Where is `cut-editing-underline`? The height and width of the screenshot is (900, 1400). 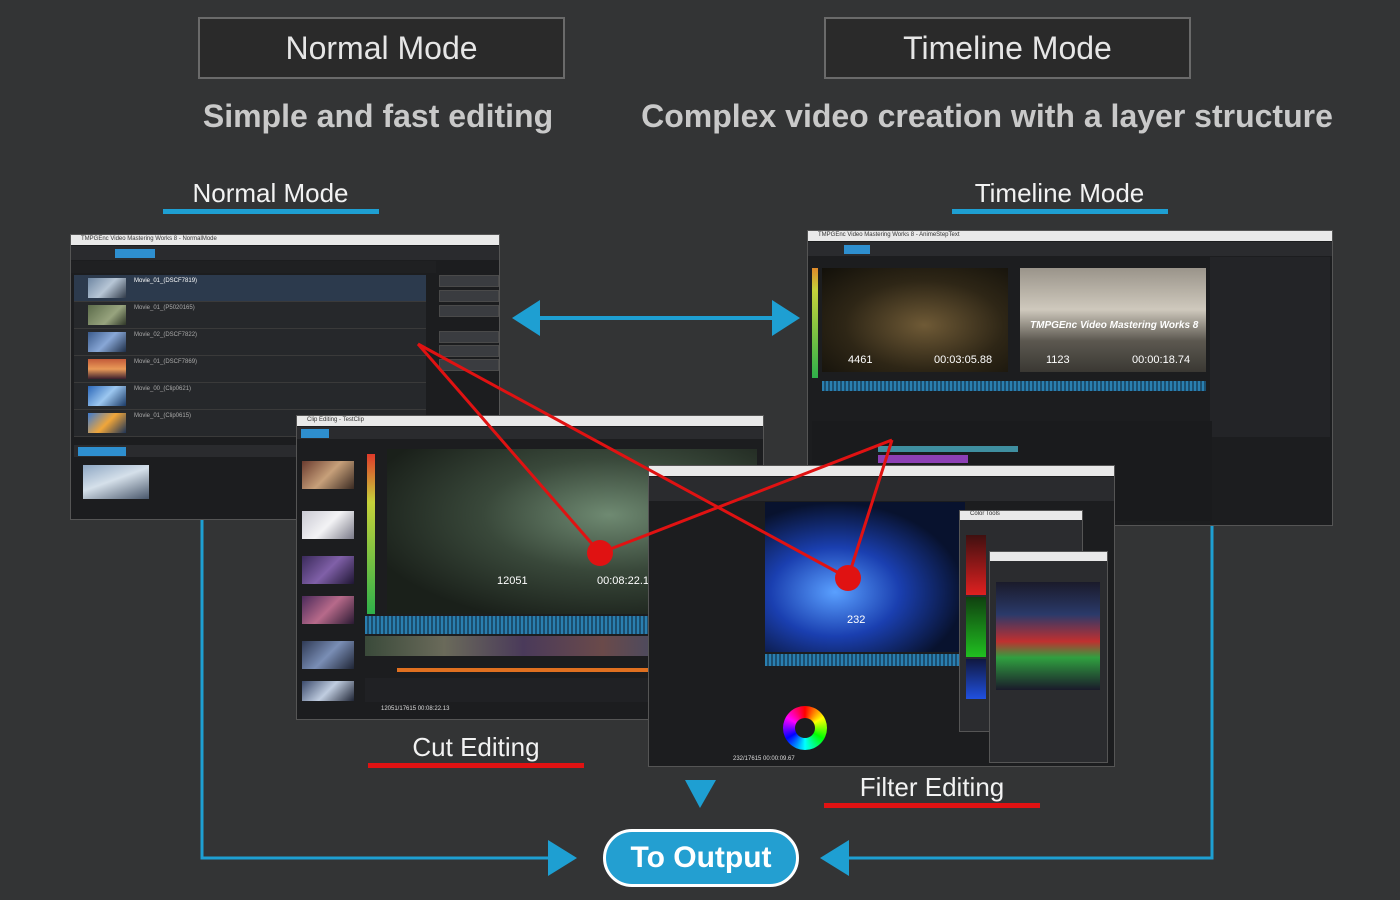 cut-editing-underline is located at coordinates (476, 765).